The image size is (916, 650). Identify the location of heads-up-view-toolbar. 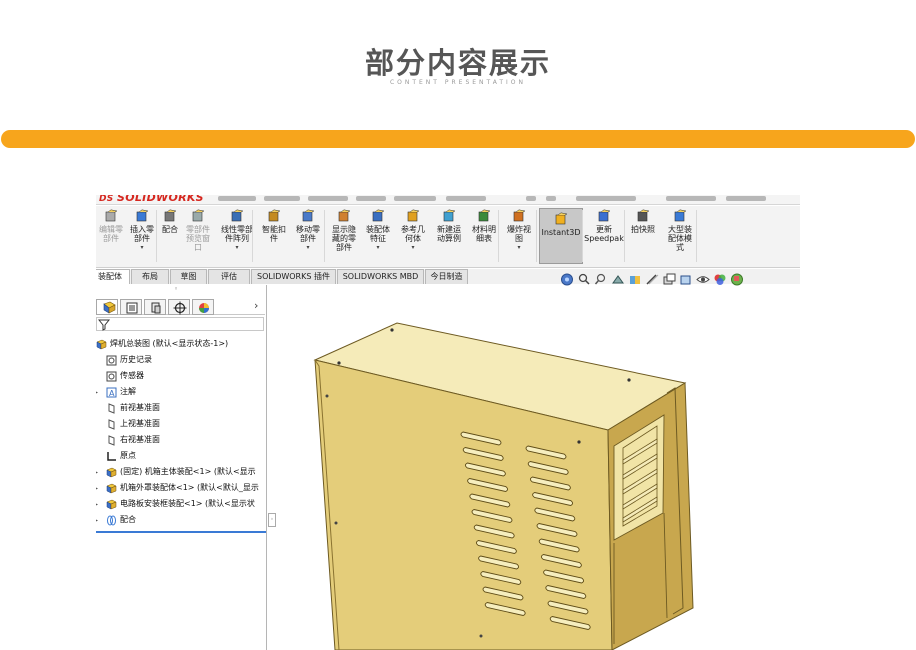
(652, 278).